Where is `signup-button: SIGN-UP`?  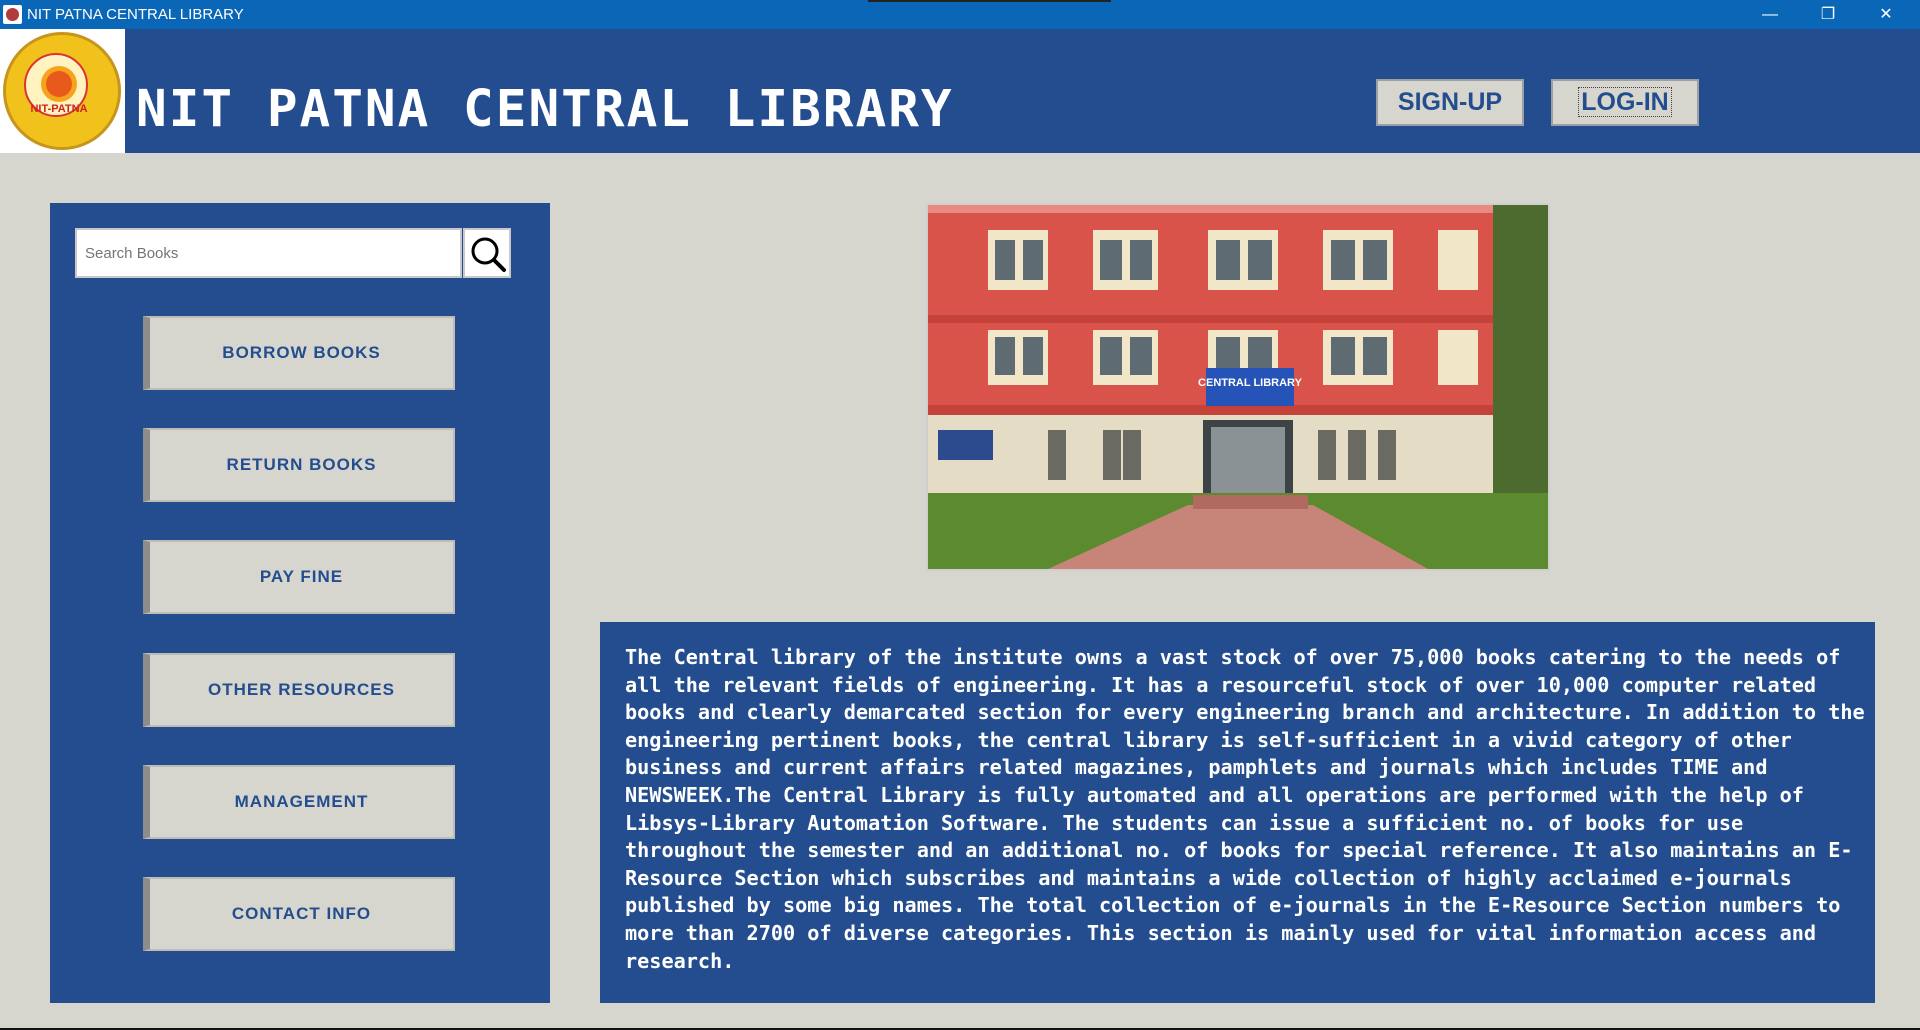 signup-button: SIGN-UP is located at coordinates (1450, 102).